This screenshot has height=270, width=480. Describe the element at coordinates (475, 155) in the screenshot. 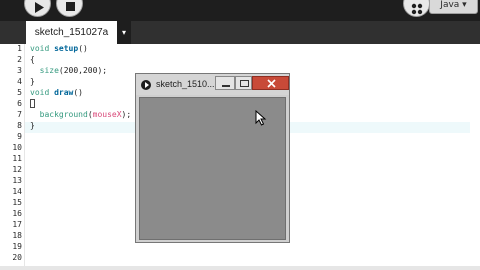

I see `editor-scrollbar` at that location.